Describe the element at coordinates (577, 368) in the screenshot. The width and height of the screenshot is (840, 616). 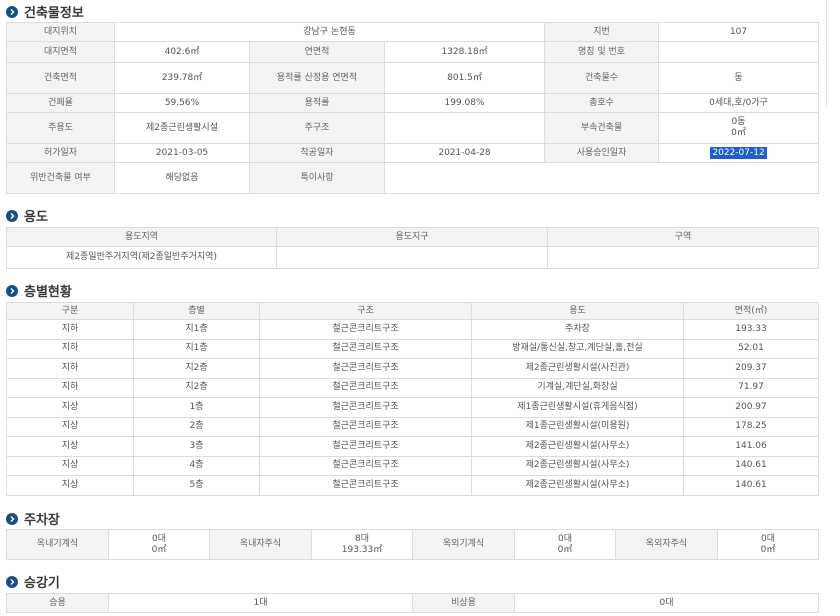
I see `cell-use: 제2종근린생활시설(사진관)` at that location.